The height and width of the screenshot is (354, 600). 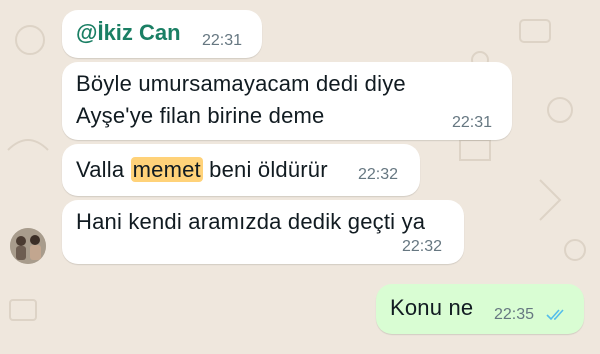 I want to click on message-text: Konu ne, so click(x=432, y=307).